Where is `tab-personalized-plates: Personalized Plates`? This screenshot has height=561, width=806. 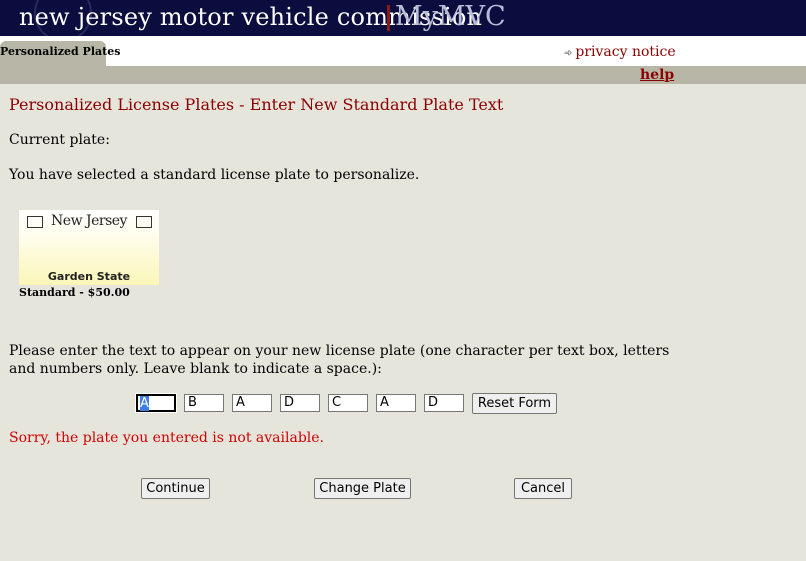
tab-personalized-plates: Personalized Plates is located at coordinates (60, 53).